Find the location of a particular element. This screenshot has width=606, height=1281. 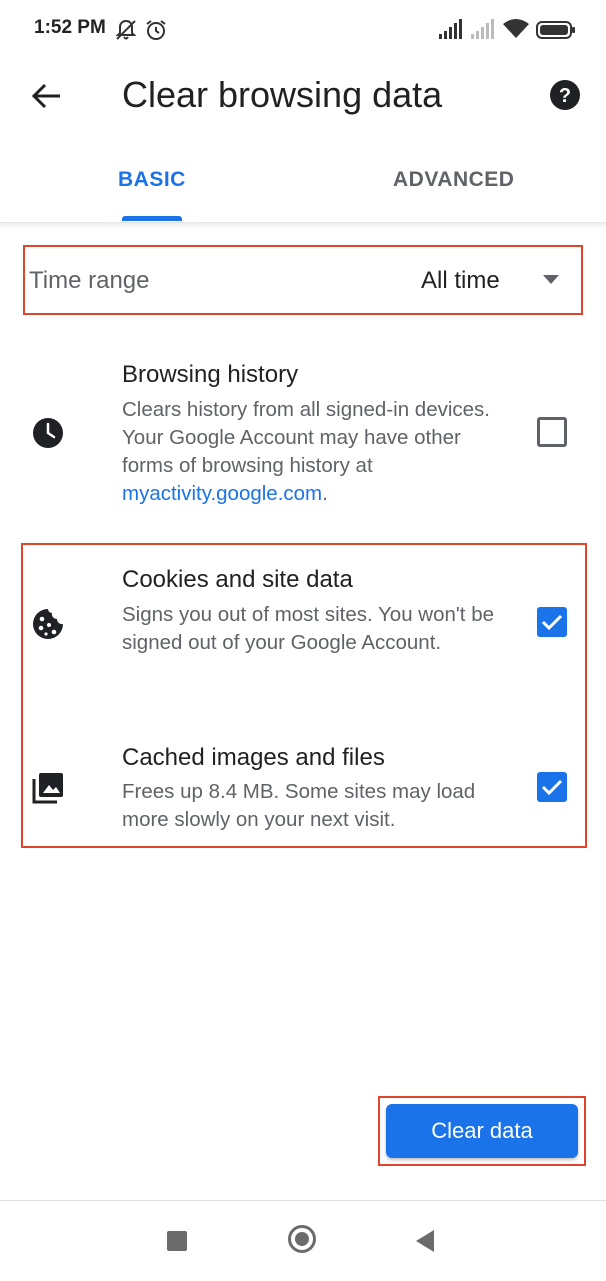

tab-advanced: ADVANCED is located at coordinates (453, 180).